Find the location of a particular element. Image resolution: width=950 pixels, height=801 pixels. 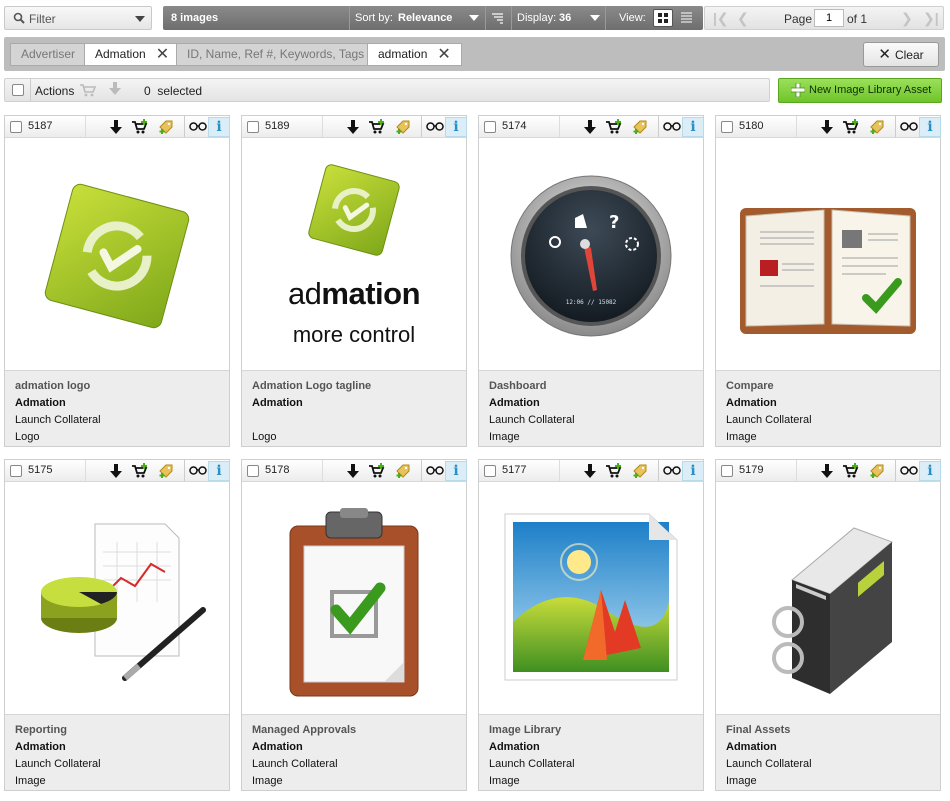

clear-filters-button: ✕ Clear is located at coordinates (901, 54).